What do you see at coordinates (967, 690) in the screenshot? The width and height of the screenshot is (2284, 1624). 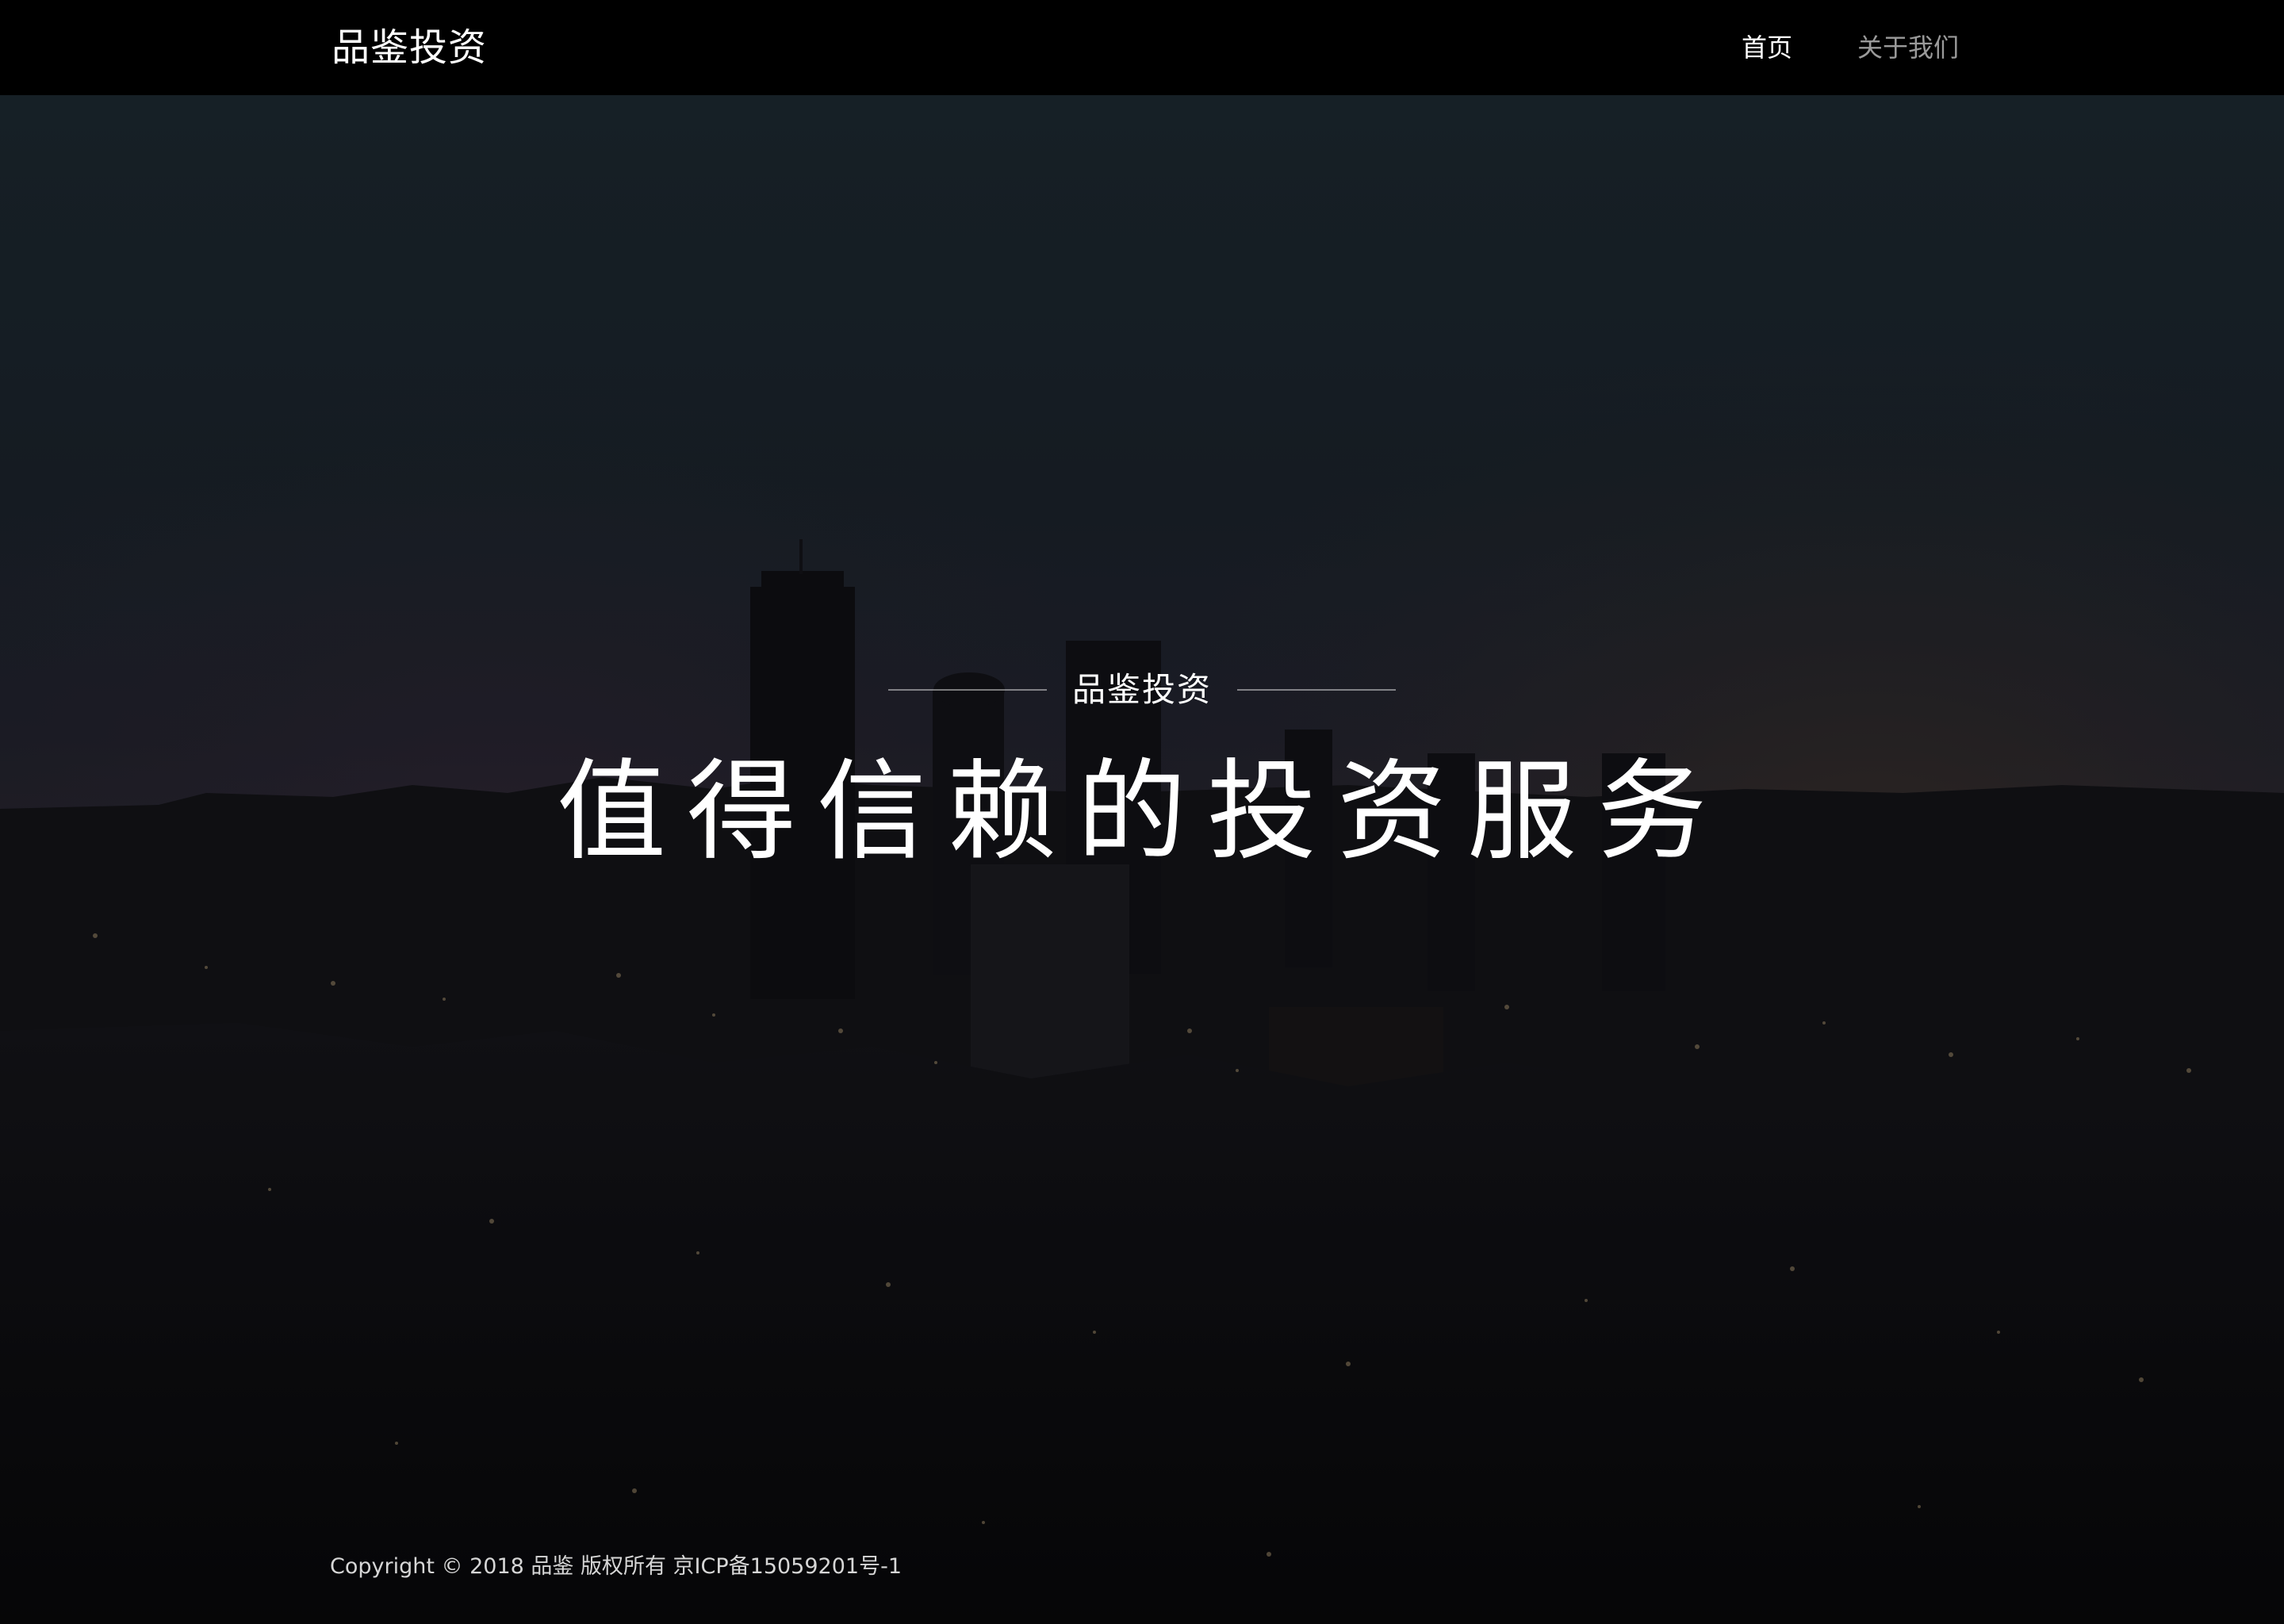 I see `kicker-divider-left` at bounding box center [967, 690].